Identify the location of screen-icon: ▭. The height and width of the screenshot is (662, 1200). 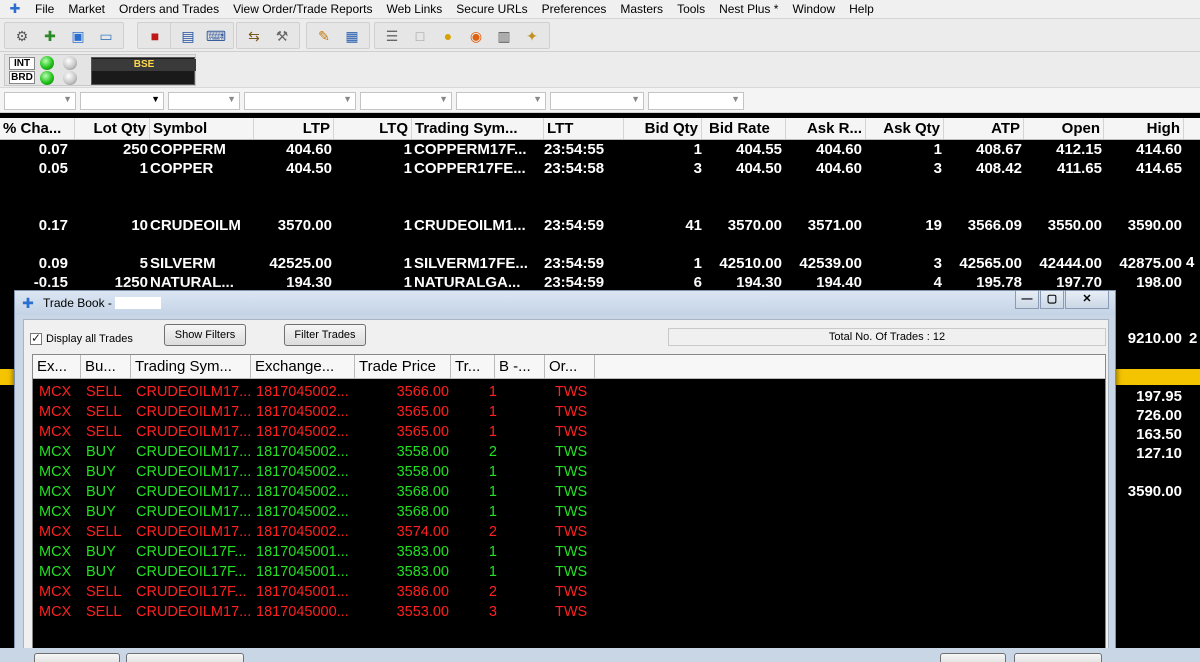
(106, 36).